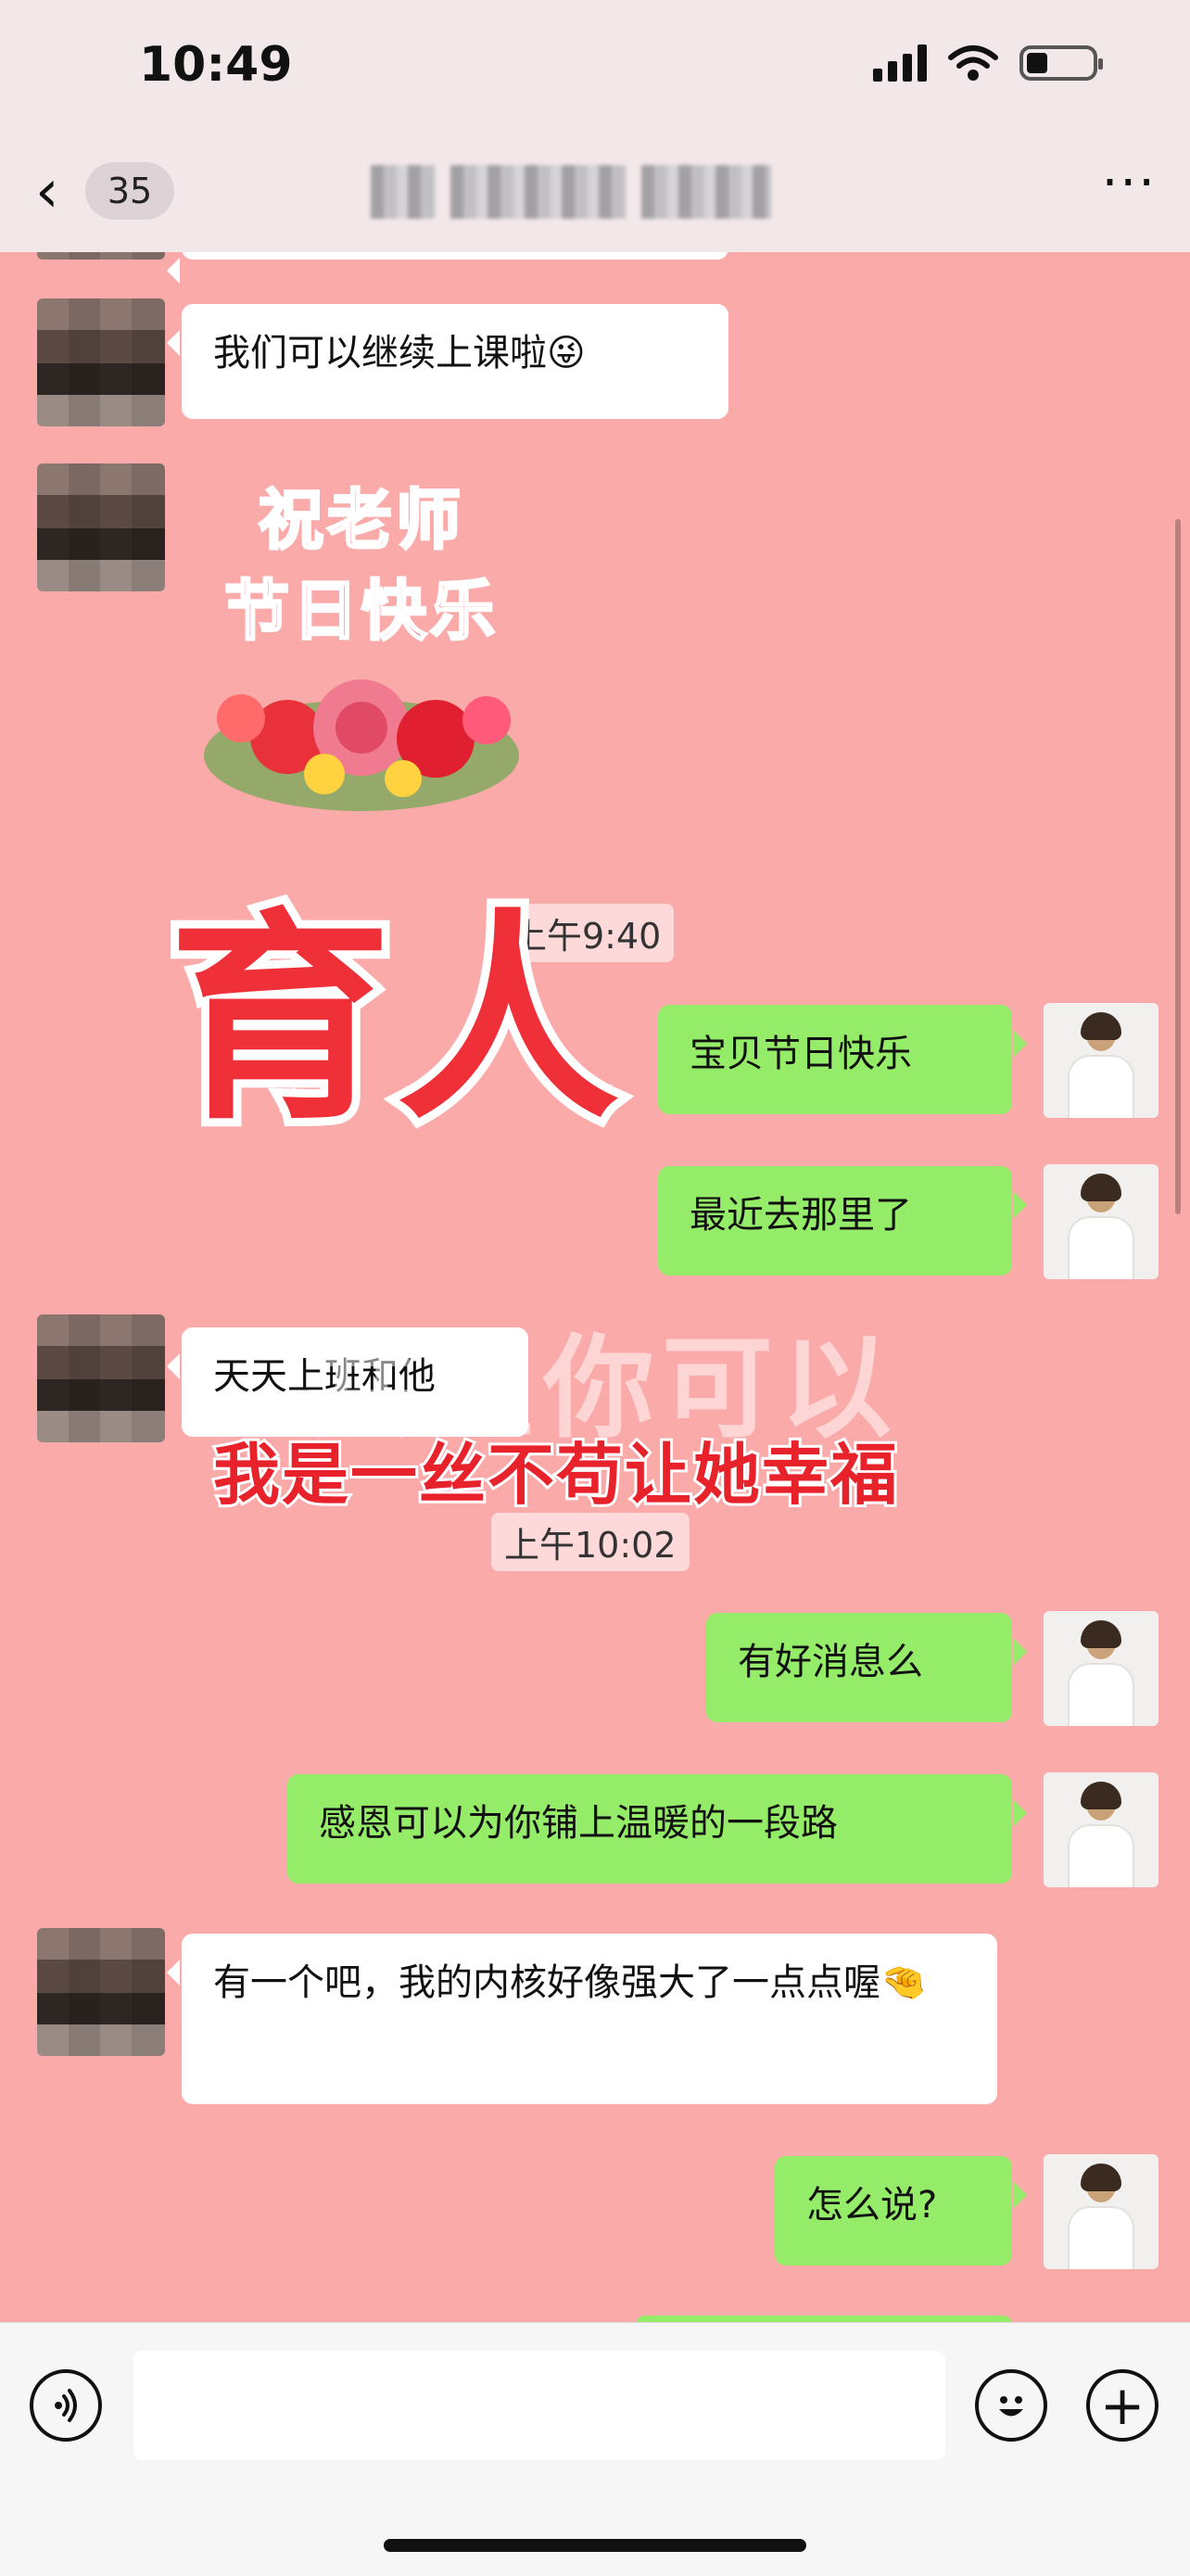 The width and height of the screenshot is (1190, 2576). I want to click on sticker-line-2: 节日快乐, so click(361, 611).